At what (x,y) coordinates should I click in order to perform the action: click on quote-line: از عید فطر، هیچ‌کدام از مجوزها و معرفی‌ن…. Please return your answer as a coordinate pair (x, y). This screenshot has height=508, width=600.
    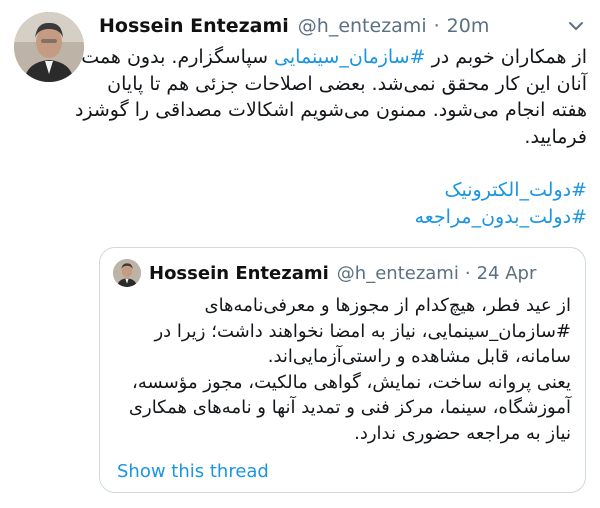
    Looking at the image, I should click on (387, 305).